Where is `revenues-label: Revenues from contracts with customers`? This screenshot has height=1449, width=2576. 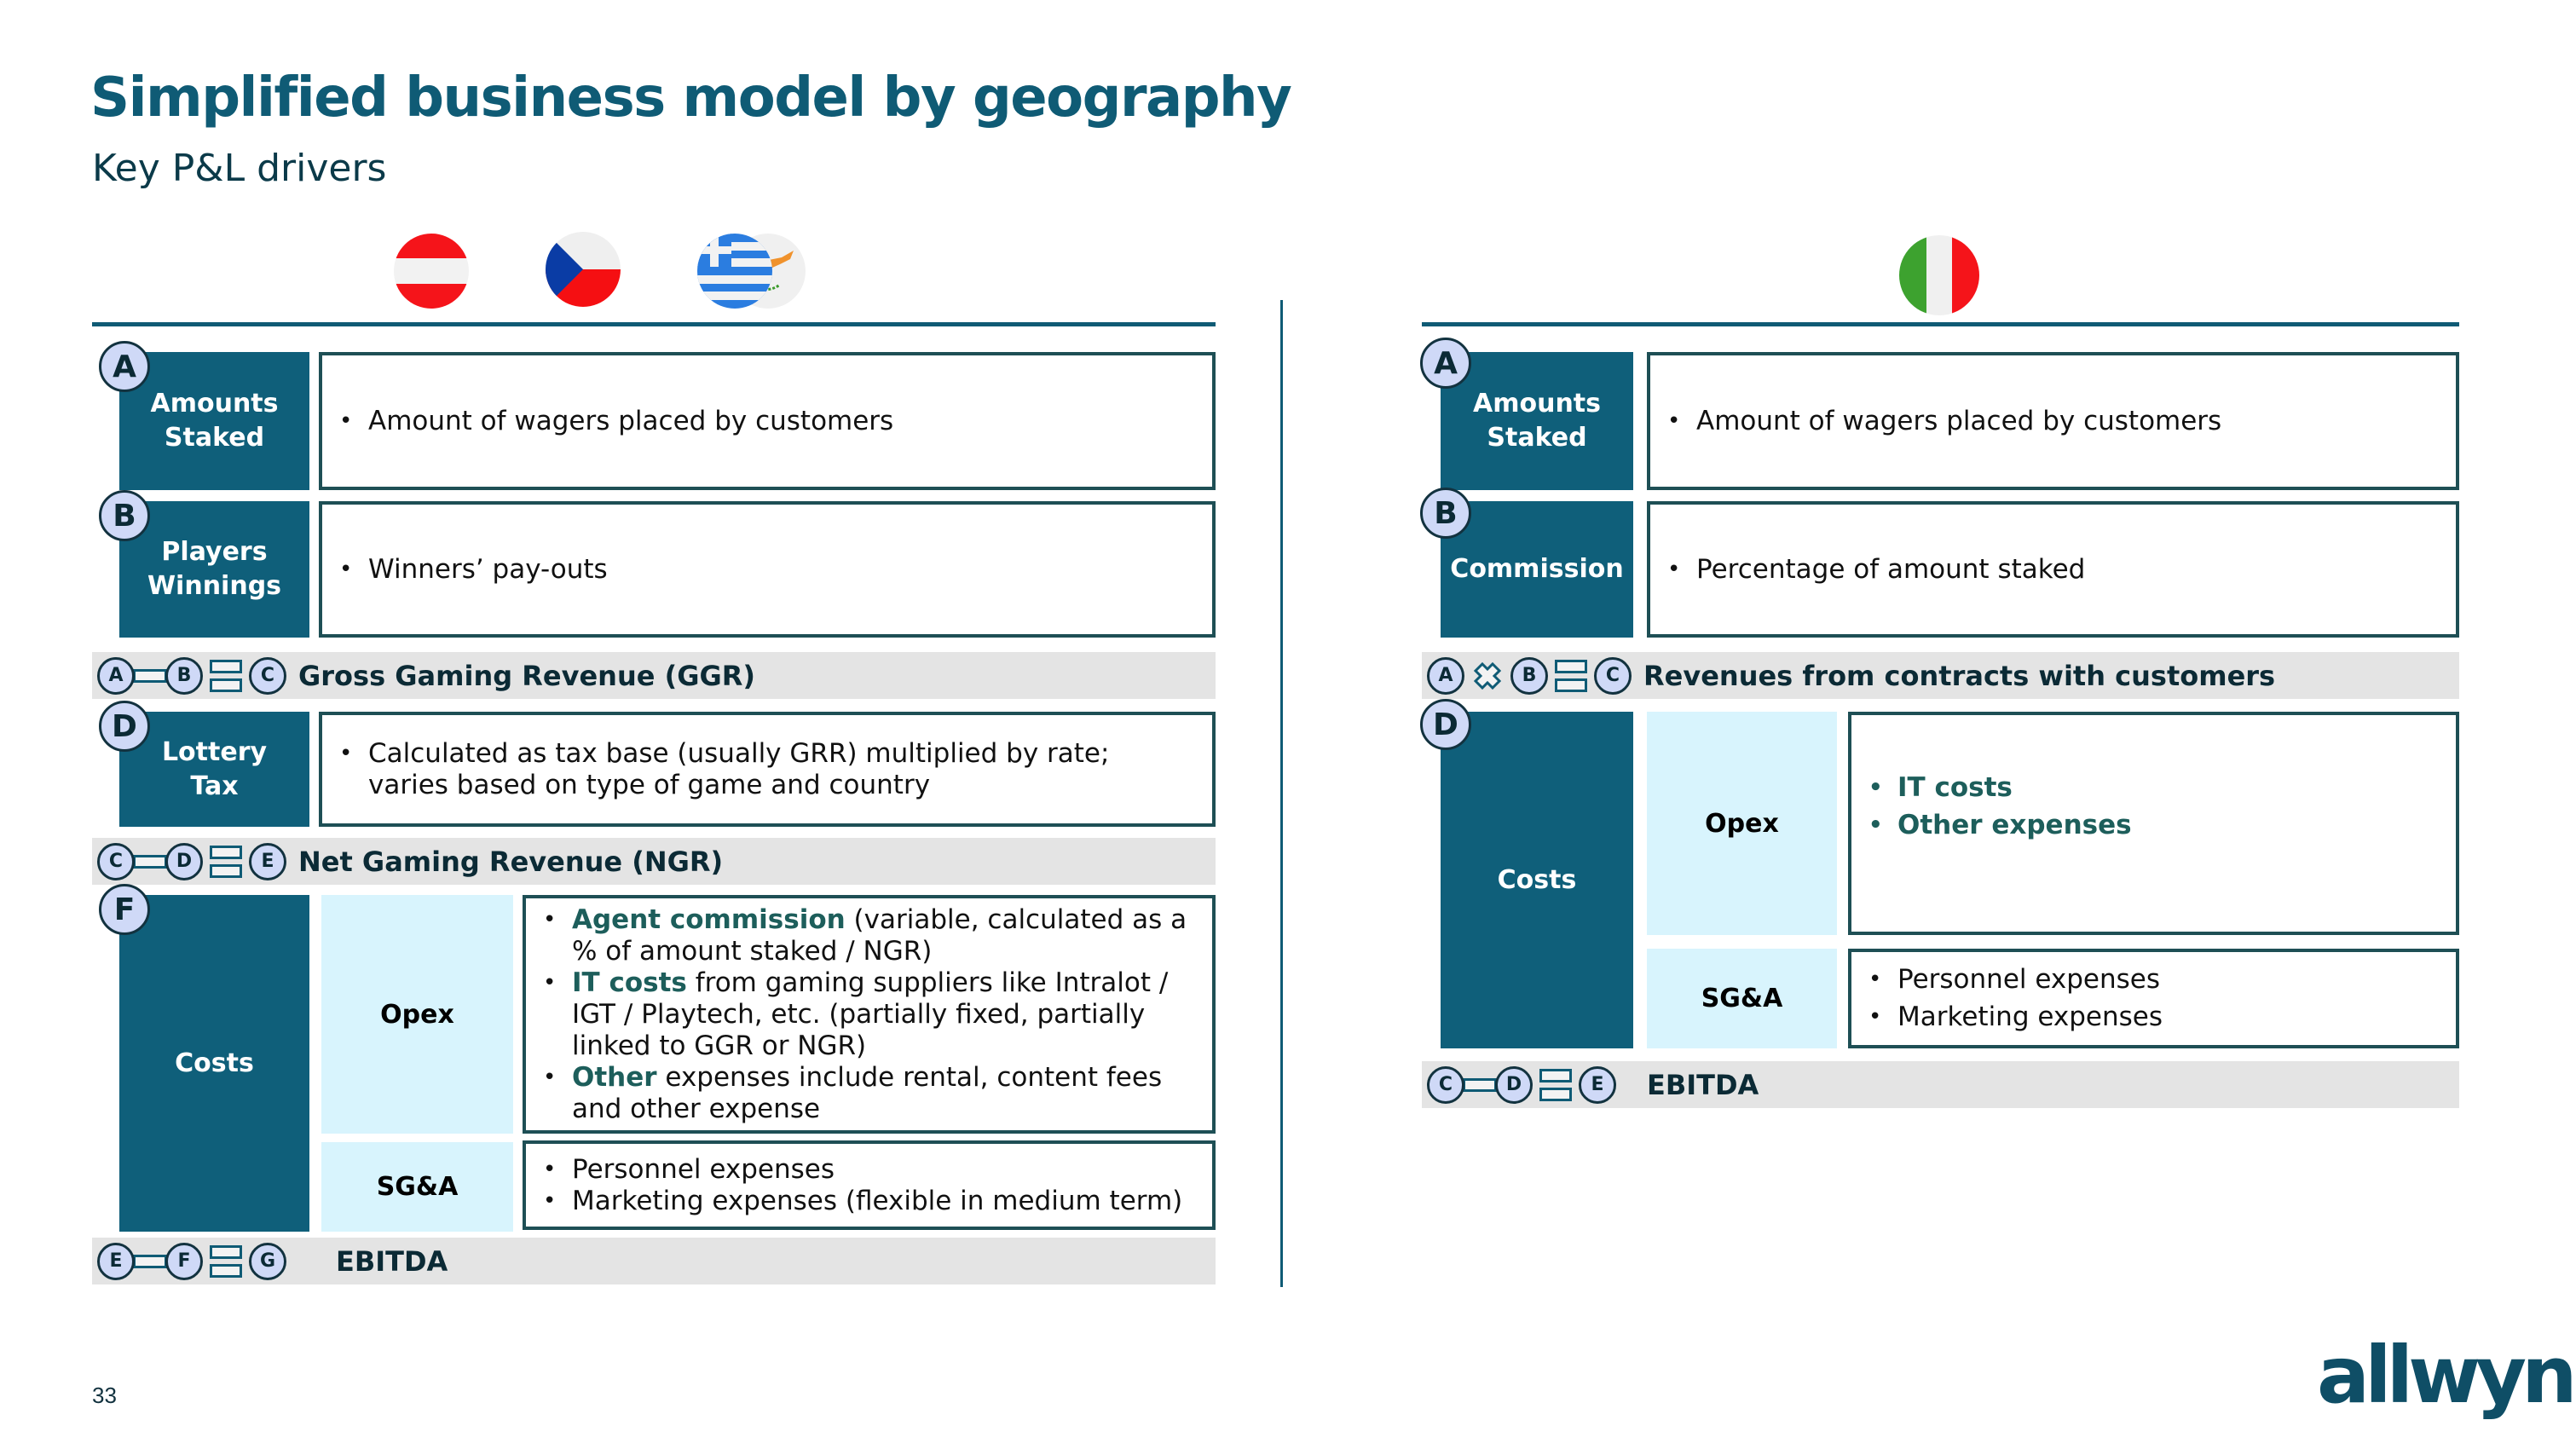
revenues-label: Revenues from contracts with customers is located at coordinates (1959, 675).